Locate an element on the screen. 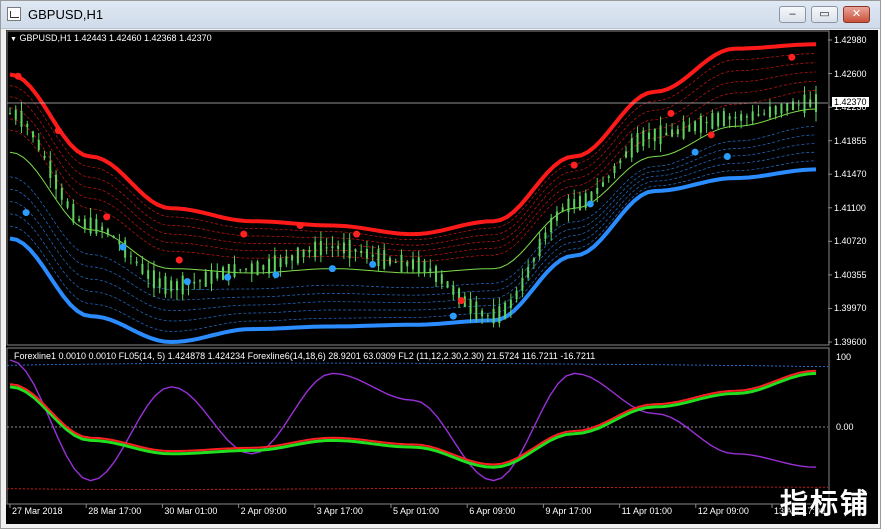 This screenshot has width=881, height=529. price-axis-label: 1.41470 is located at coordinates (850, 174).